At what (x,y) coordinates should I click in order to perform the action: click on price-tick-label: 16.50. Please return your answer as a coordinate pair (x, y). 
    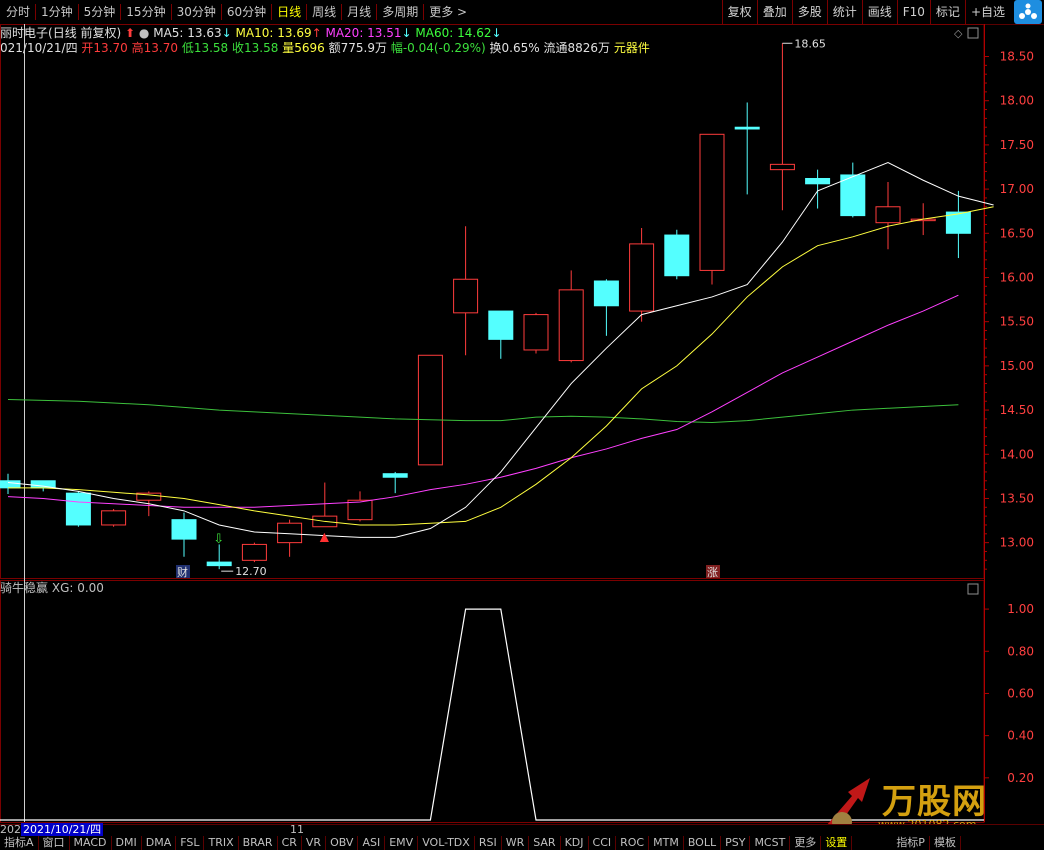
    Looking at the image, I should click on (1017, 233).